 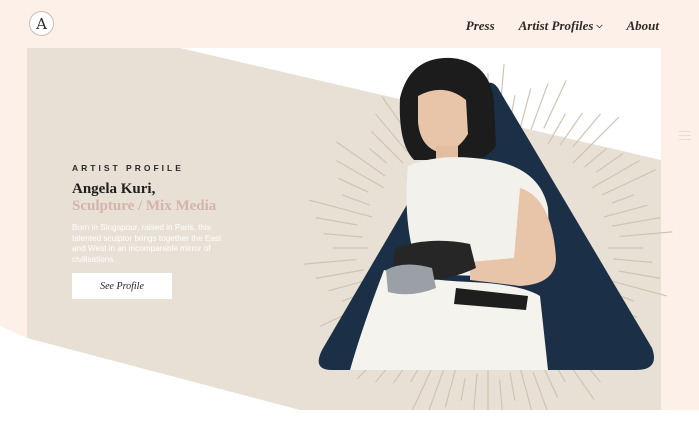 I want to click on nav-artist-profiles: Artist Profiles ⌵, so click(x=561, y=26).